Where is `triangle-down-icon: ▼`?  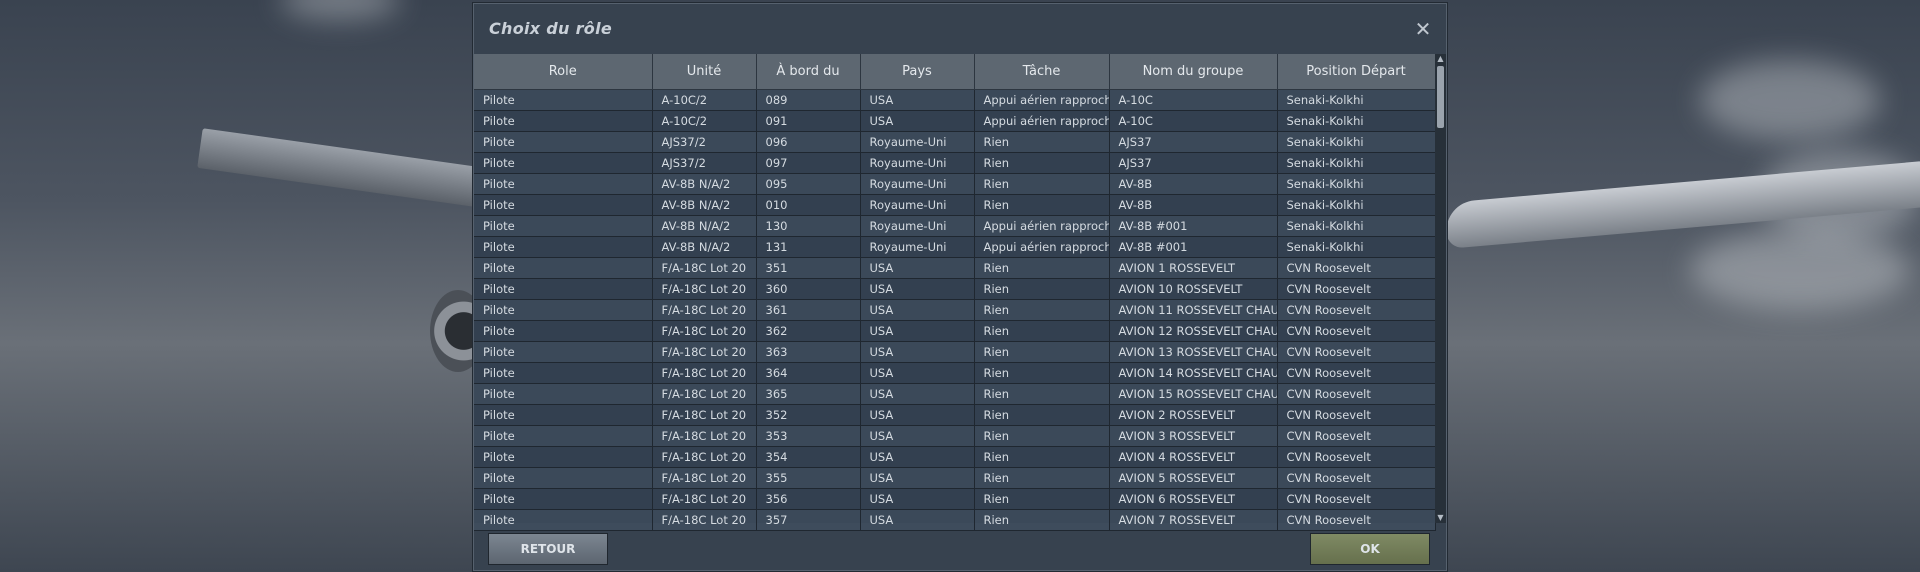 triangle-down-icon: ▼ is located at coordinates (1440, 518).